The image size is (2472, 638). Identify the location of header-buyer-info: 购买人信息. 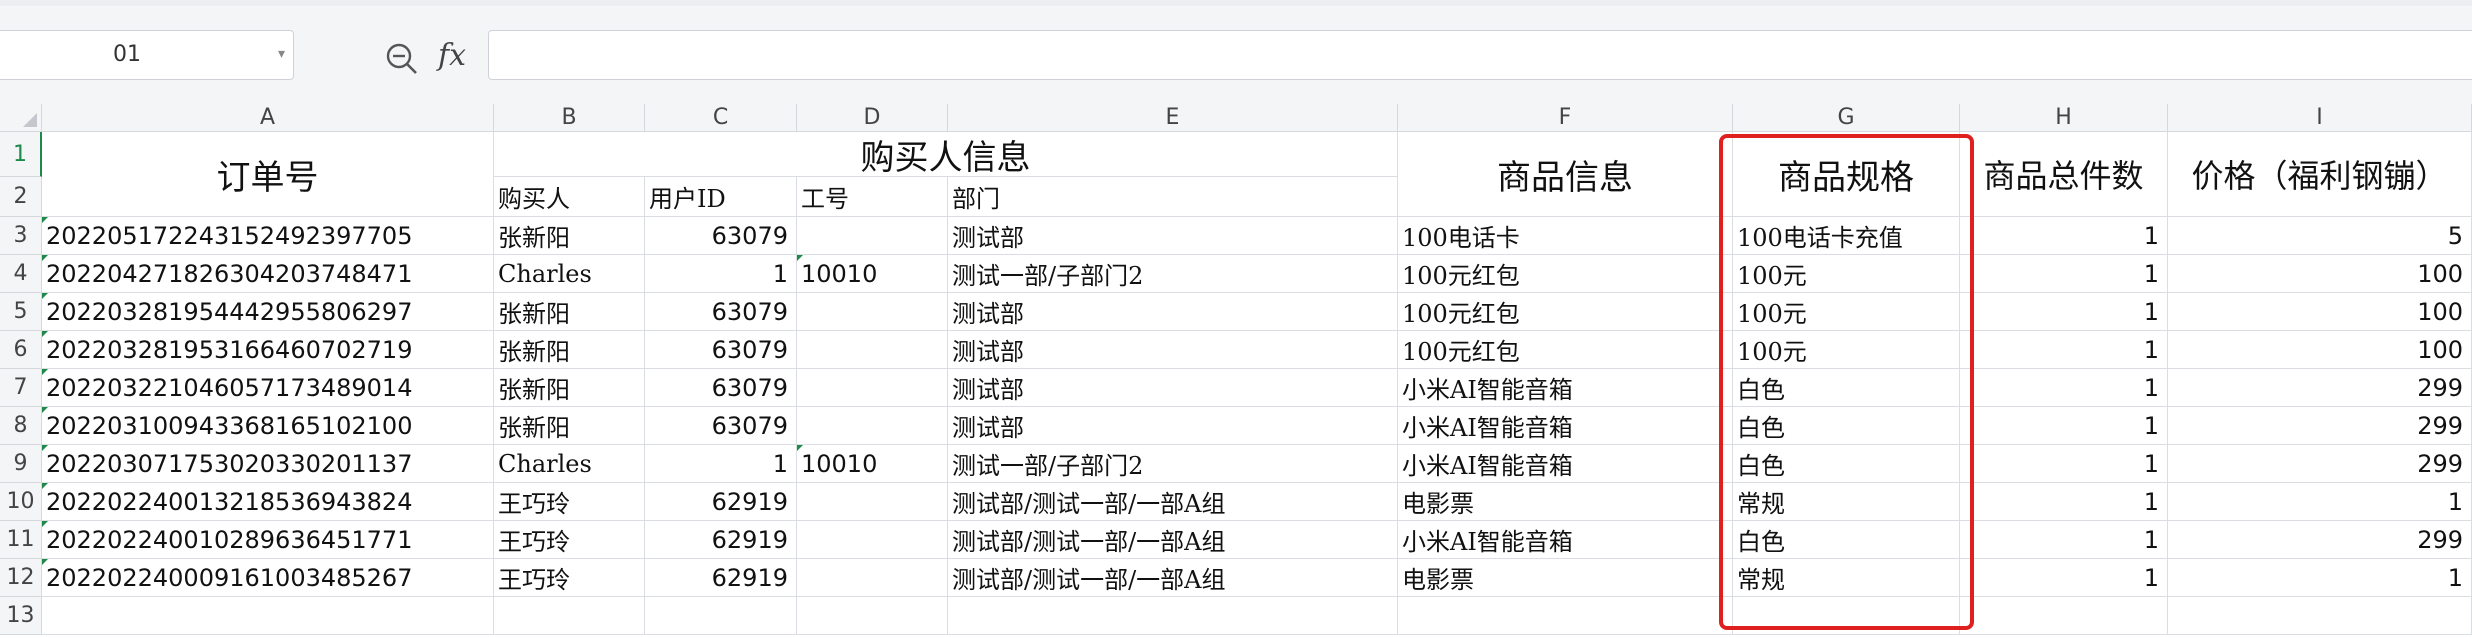
(946, 155).